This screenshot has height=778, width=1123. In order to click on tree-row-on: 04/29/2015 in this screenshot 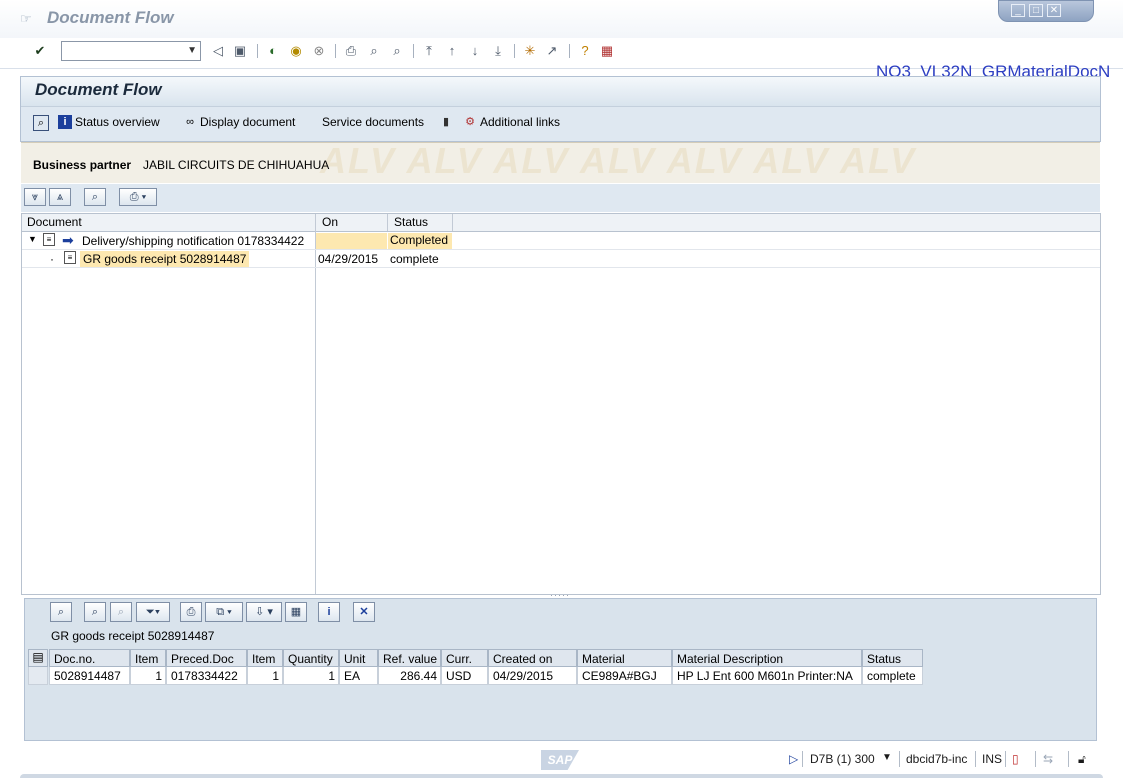, I will do `click(348, 259)`.